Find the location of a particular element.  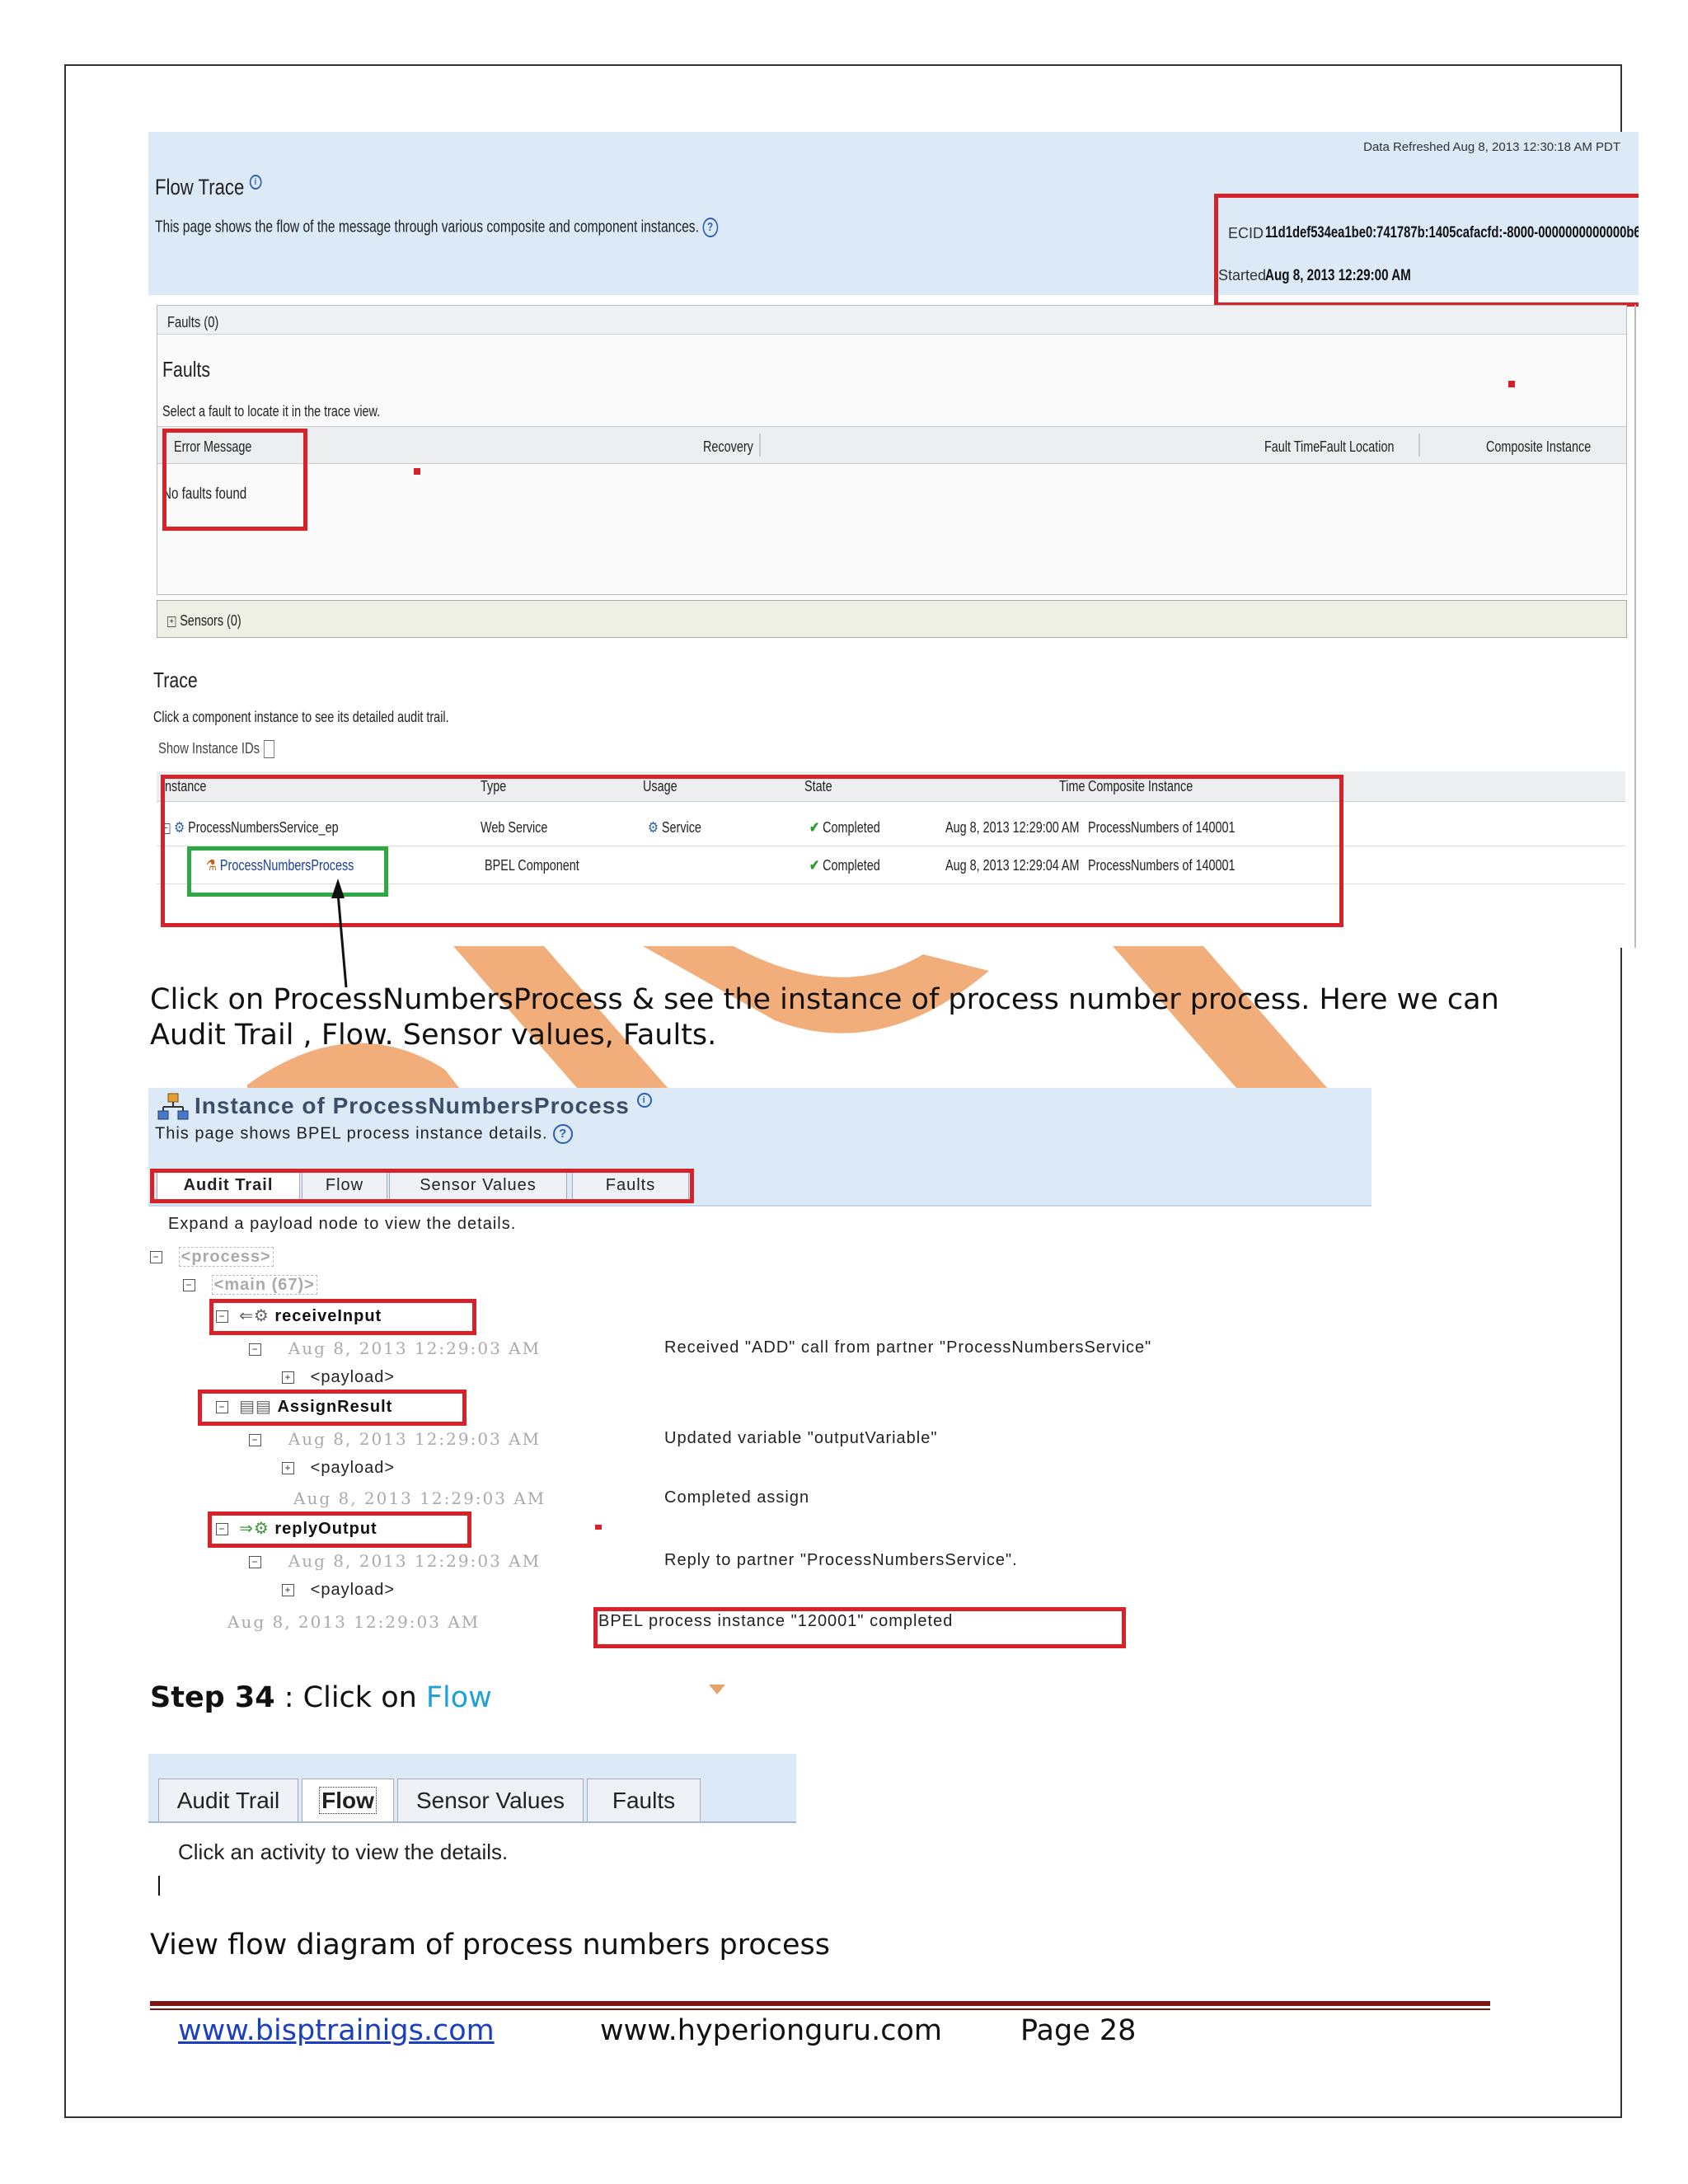

step-34-heading: Step 34 : Click on Flow is located at coordinates (321, 1697).